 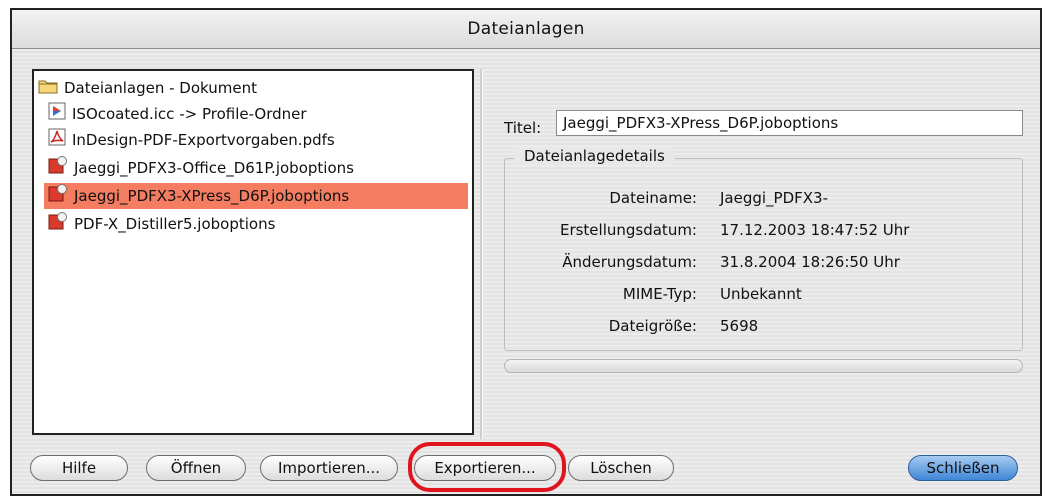 I want to click on list-item-label: ISOcoated.icc -> Profile-Ordner, so click(x=189, y=114).